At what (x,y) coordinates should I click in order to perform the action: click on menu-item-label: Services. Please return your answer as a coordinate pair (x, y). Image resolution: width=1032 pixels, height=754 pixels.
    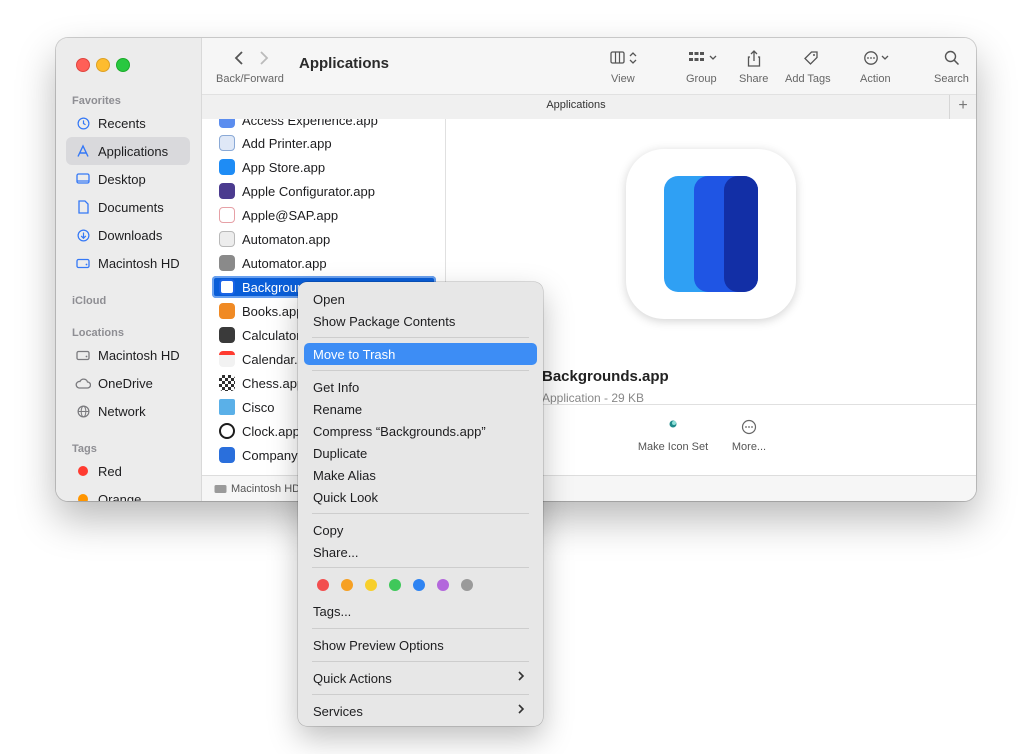
    Looking at the image, I should click on (338, 711).